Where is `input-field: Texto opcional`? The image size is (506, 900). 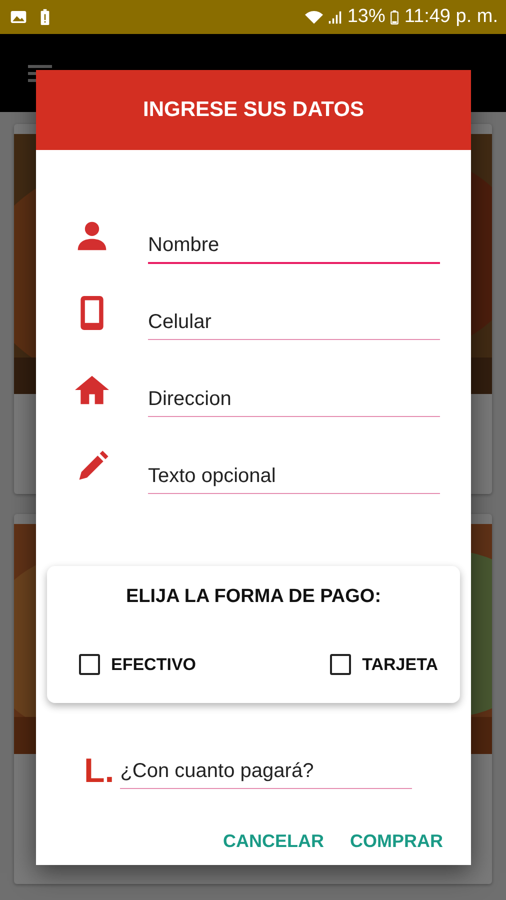
input-field: Texto opcional is located at coordinates (294, 477).